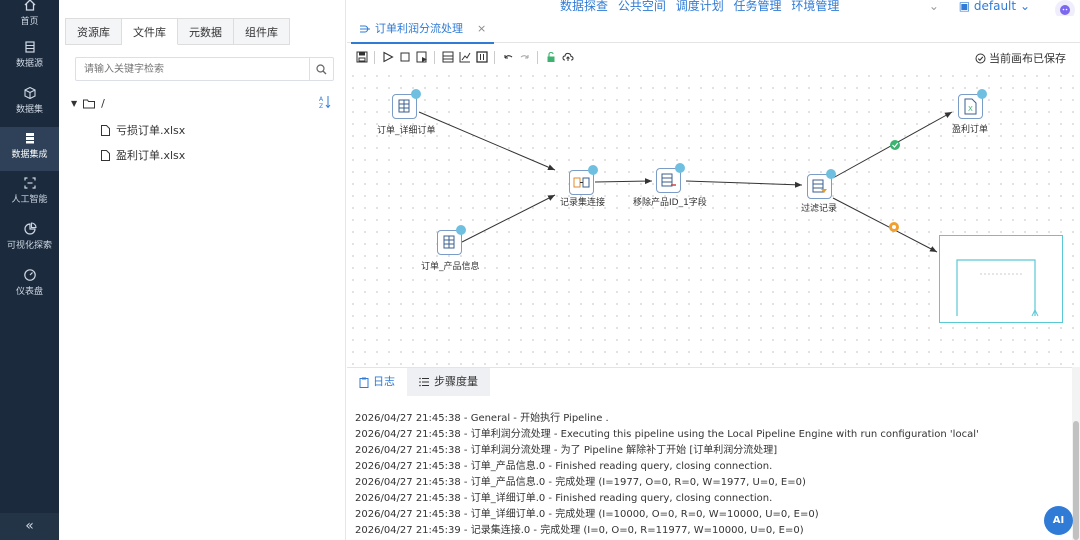 This screenshot has width=1080, height=540. I want to click on search-button, so click(321, 69).